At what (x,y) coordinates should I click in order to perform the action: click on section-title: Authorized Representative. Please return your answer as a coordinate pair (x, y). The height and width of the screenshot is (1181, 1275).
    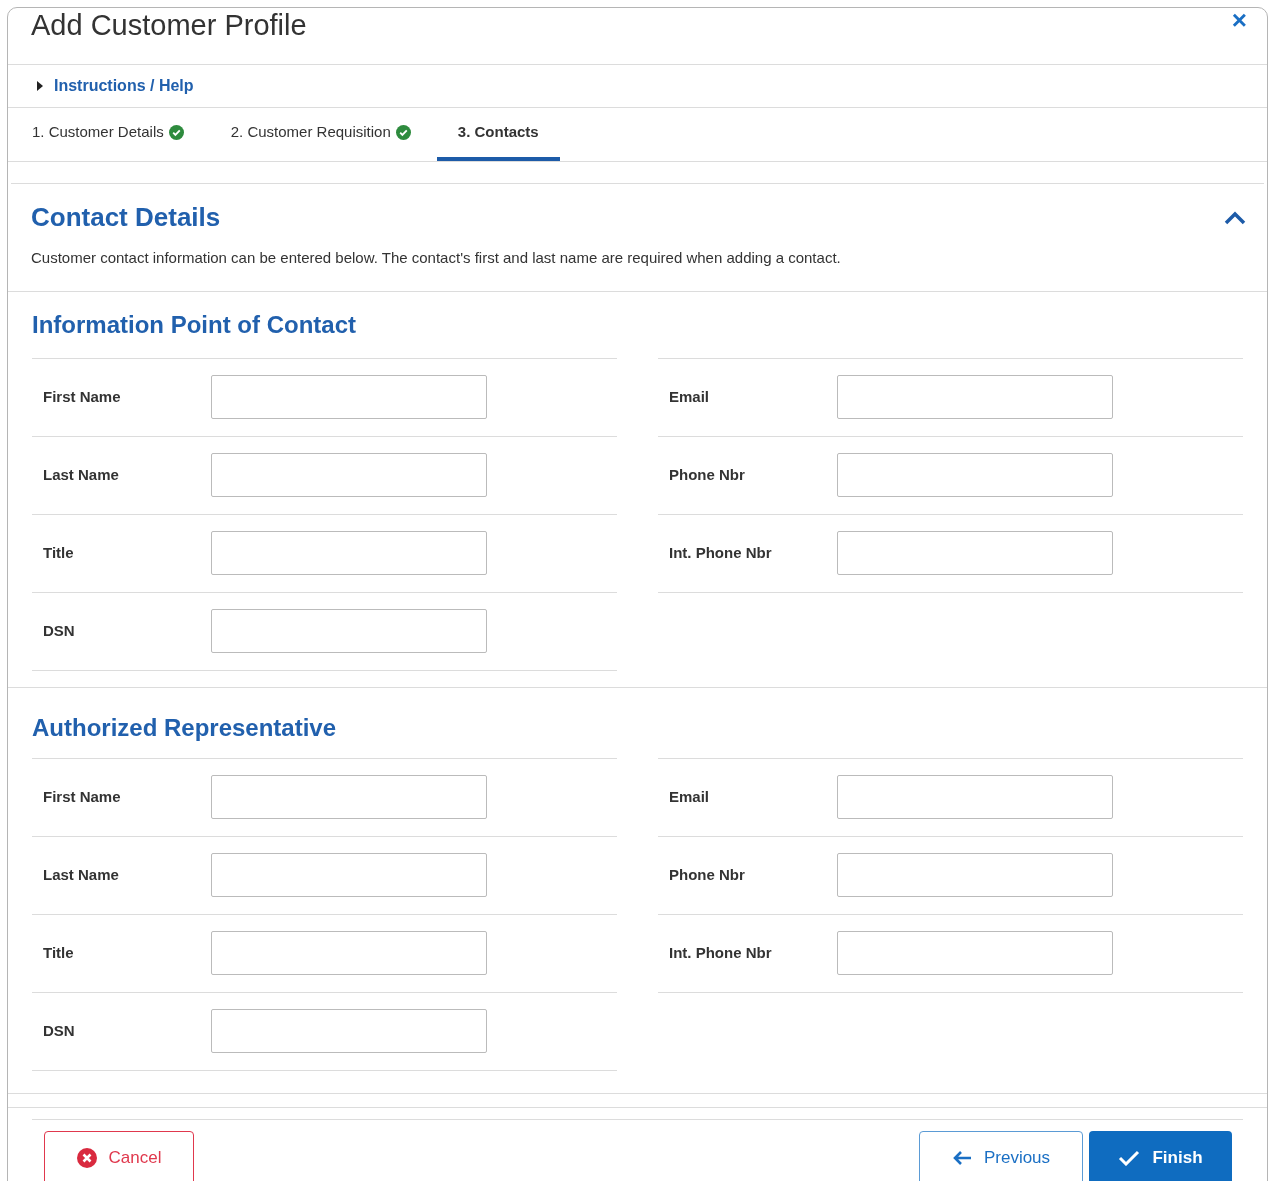
    Looking at the image, I should click on (184, 727).